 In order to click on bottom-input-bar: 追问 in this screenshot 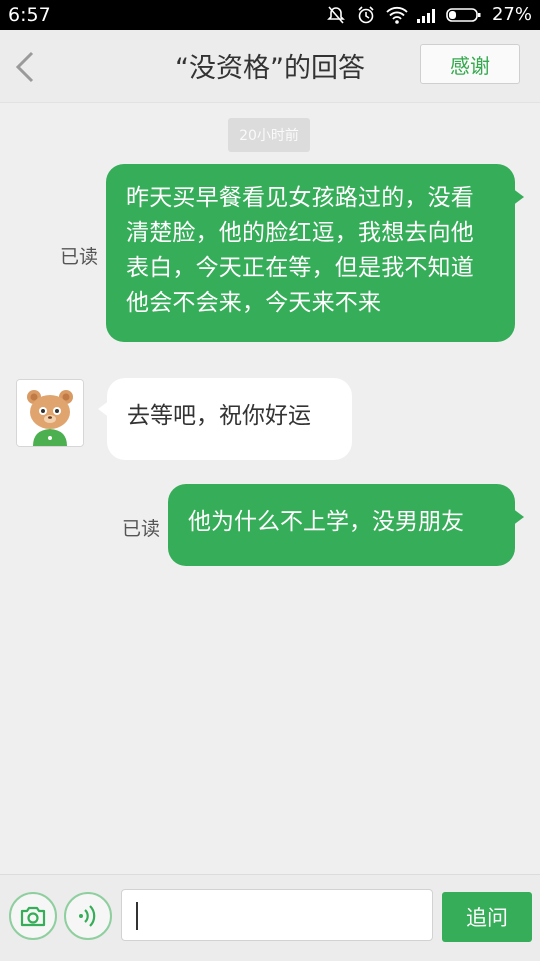, I will do `click(270, 917)`.